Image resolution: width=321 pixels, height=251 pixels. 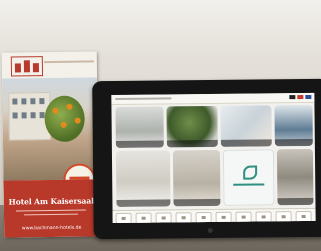 I want to click on bachmann-logo-icon, so click(x=248, y=177).